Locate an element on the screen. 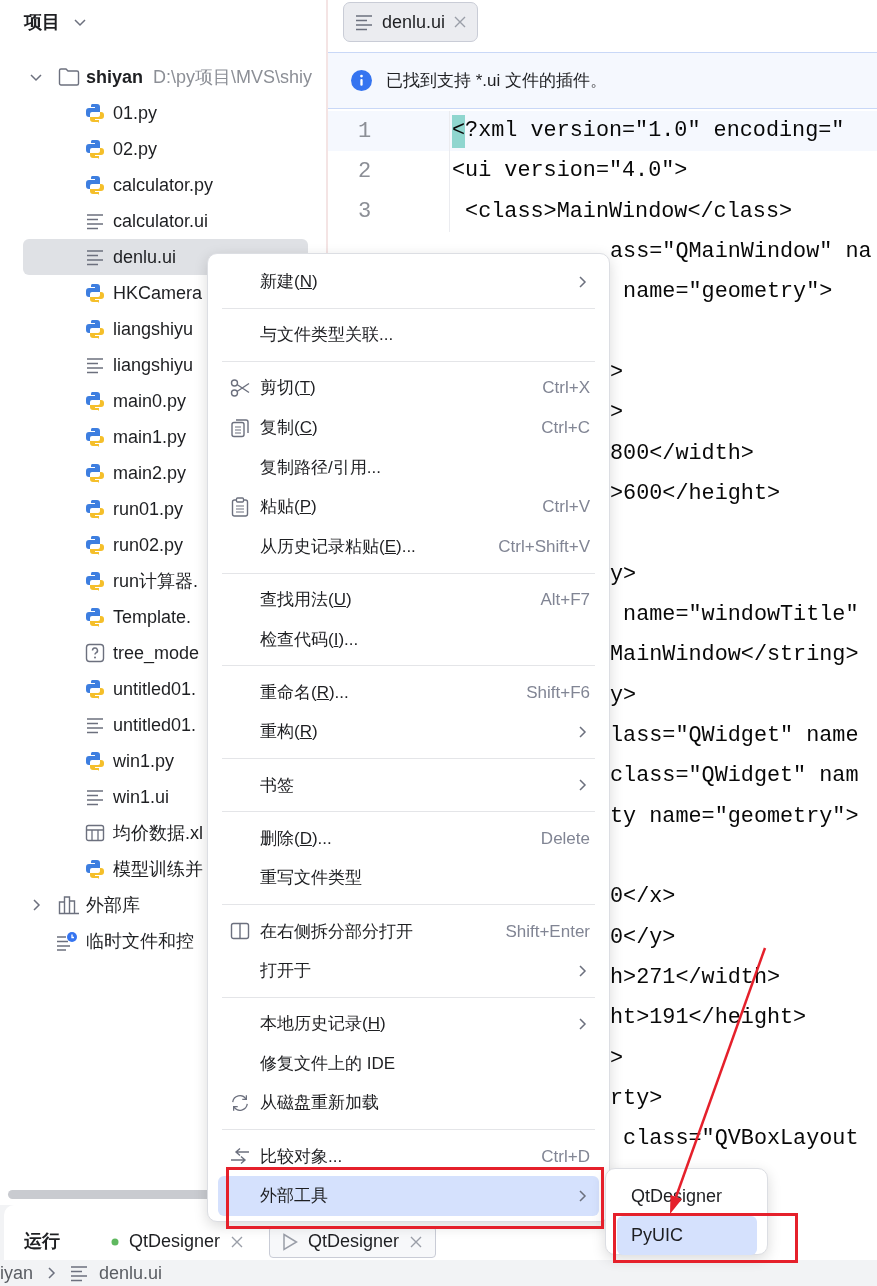 This screenshot has height=1286, width=877. code-line: <ui version="4.0"> is located at coordinates (570, 171).